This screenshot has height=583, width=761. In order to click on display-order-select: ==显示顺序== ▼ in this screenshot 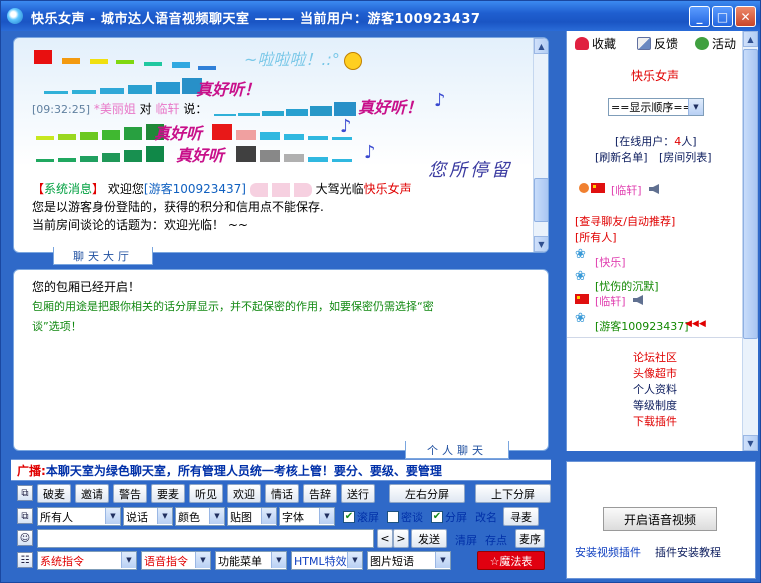, I will do `click(656, 107)`.